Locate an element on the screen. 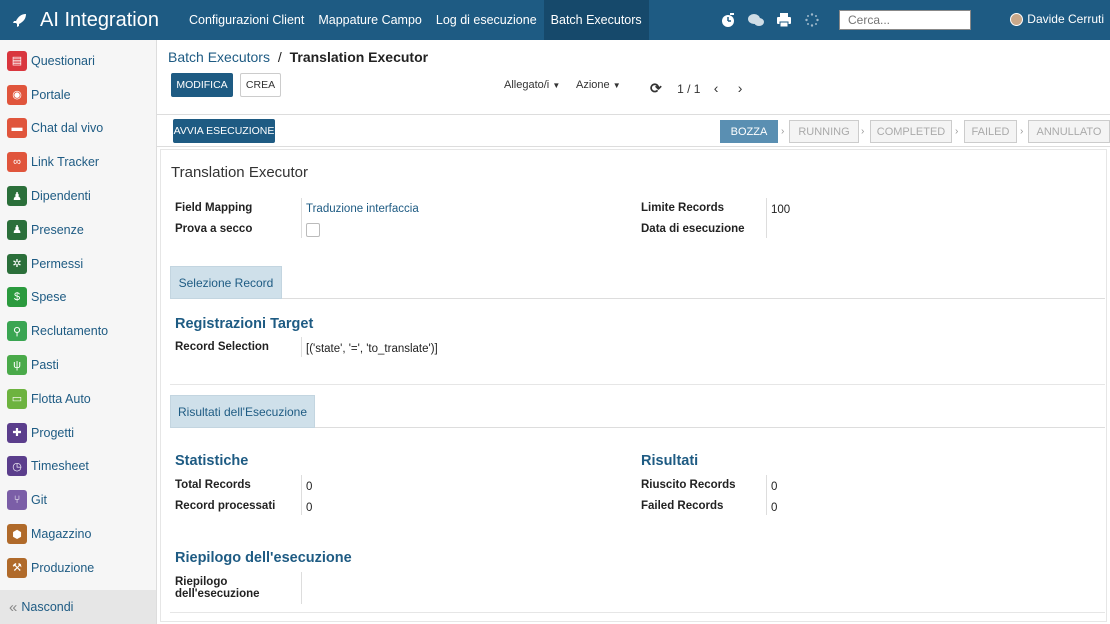 The width and height of the screenshot is (1110, 624). menu-batch-executors: Batch Executors is located at coordinates (596, 20).